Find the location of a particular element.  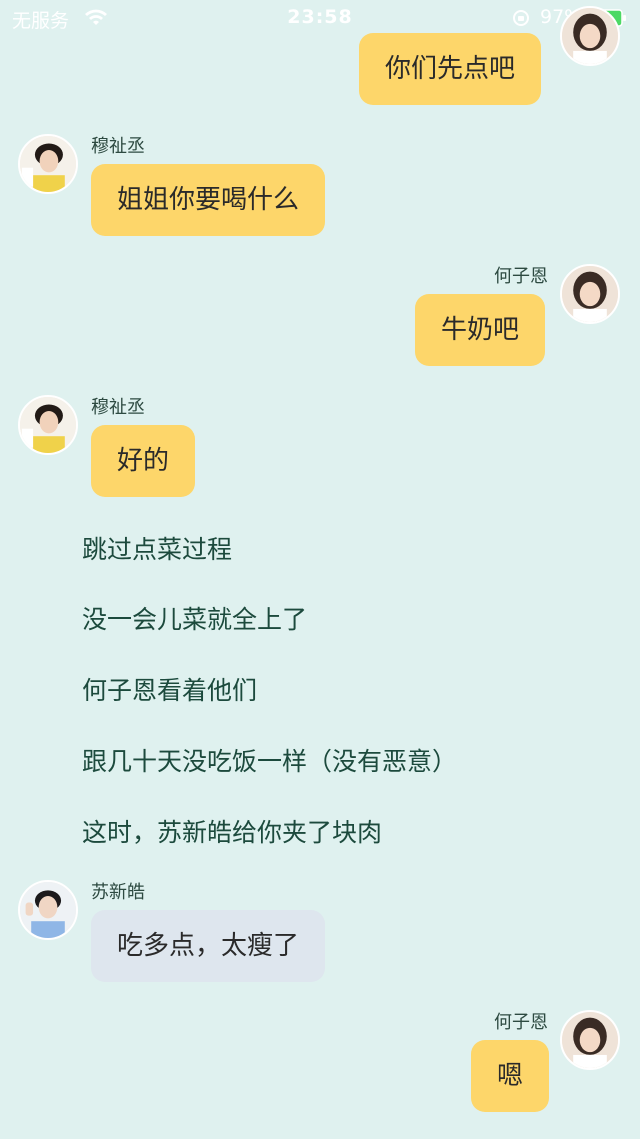

narration-line: 跟几十天没吃饭一样（没有恶意） is located at coordinates (270, 761).